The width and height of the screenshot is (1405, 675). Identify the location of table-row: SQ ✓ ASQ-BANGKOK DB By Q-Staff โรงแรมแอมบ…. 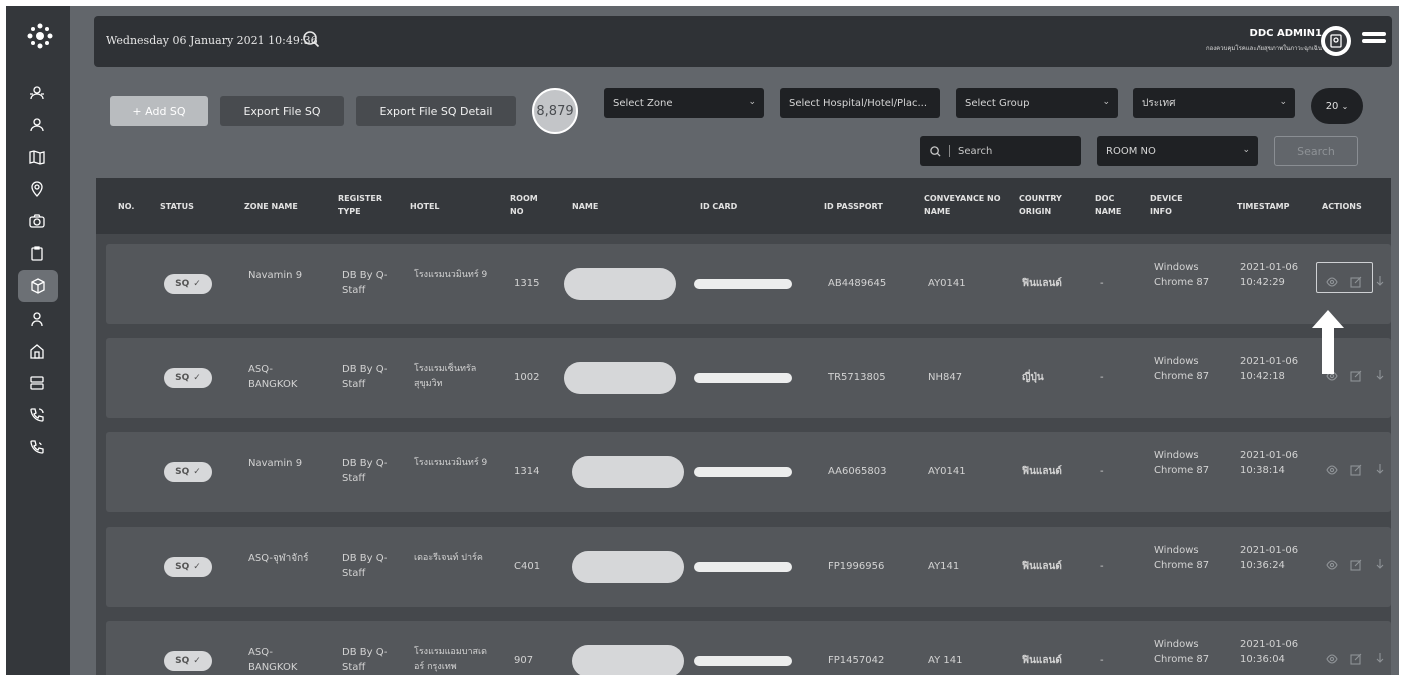
(748, 648).